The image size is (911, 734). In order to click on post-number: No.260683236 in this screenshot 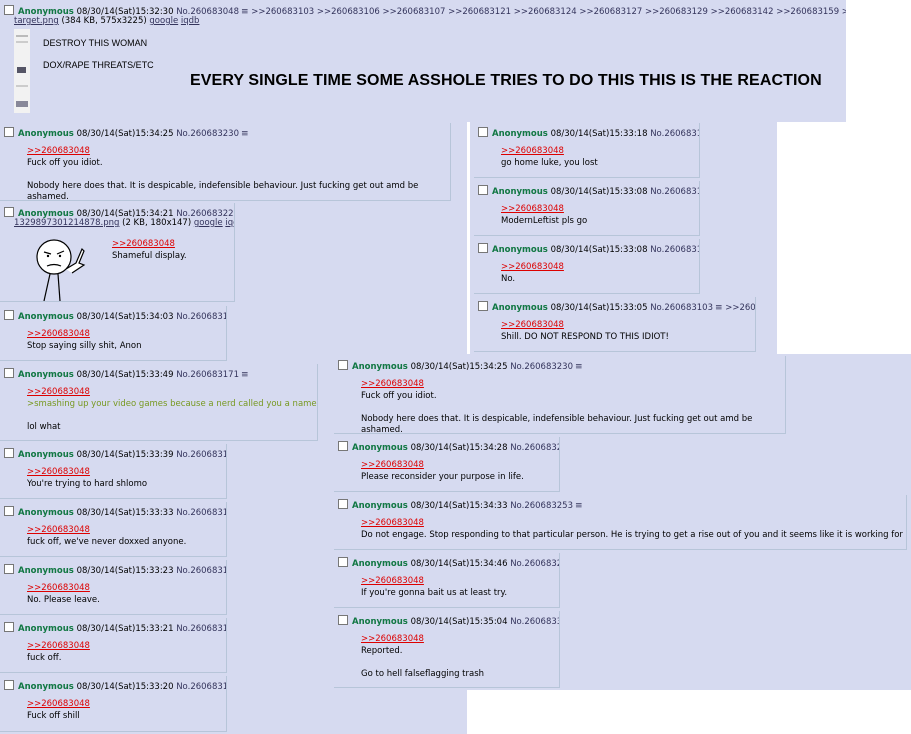, I will do `click(534, 448)`.